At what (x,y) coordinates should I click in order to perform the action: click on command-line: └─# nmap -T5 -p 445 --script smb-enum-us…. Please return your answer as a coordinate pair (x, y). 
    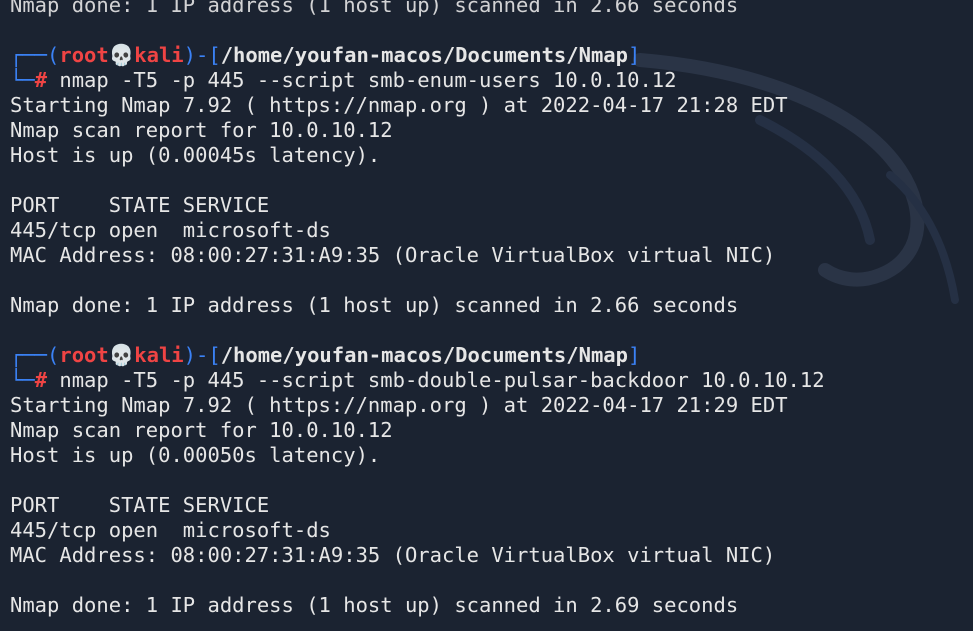
    Looking at the image, I should click on (343, 80).